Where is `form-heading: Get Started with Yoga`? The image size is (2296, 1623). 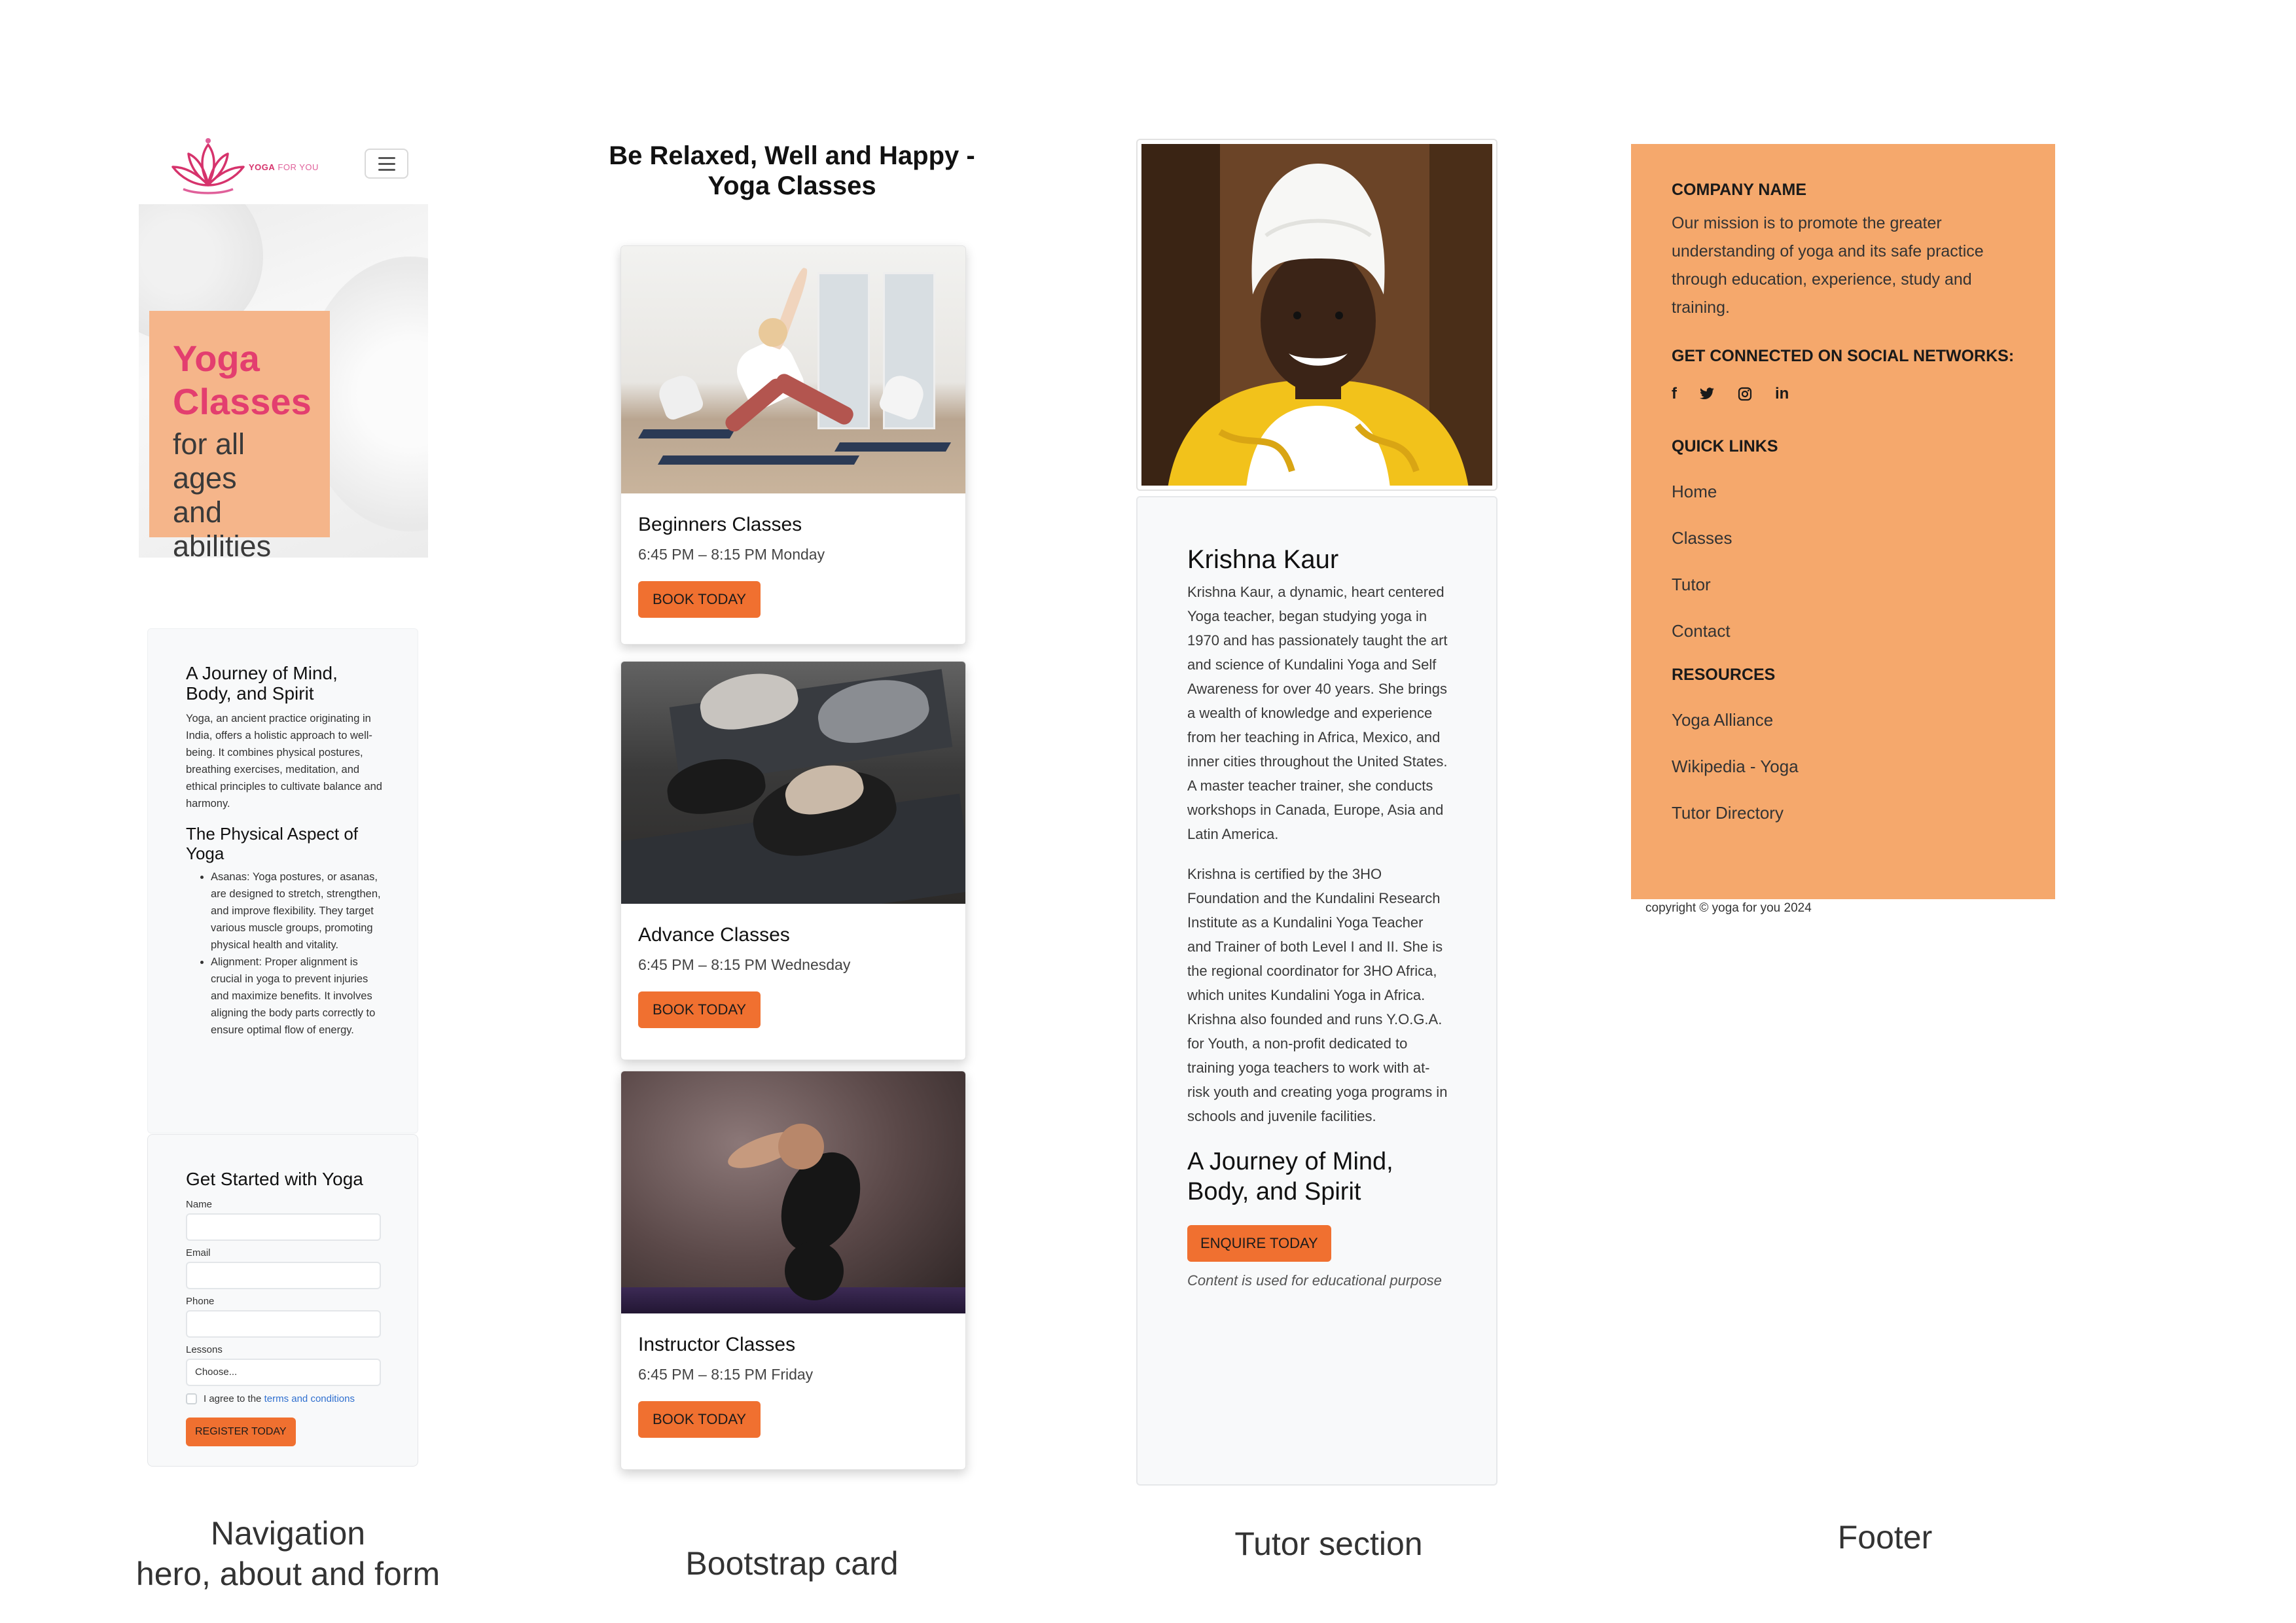
form-heading: Get Started with Yoga is located at coordinates (274, 1179).